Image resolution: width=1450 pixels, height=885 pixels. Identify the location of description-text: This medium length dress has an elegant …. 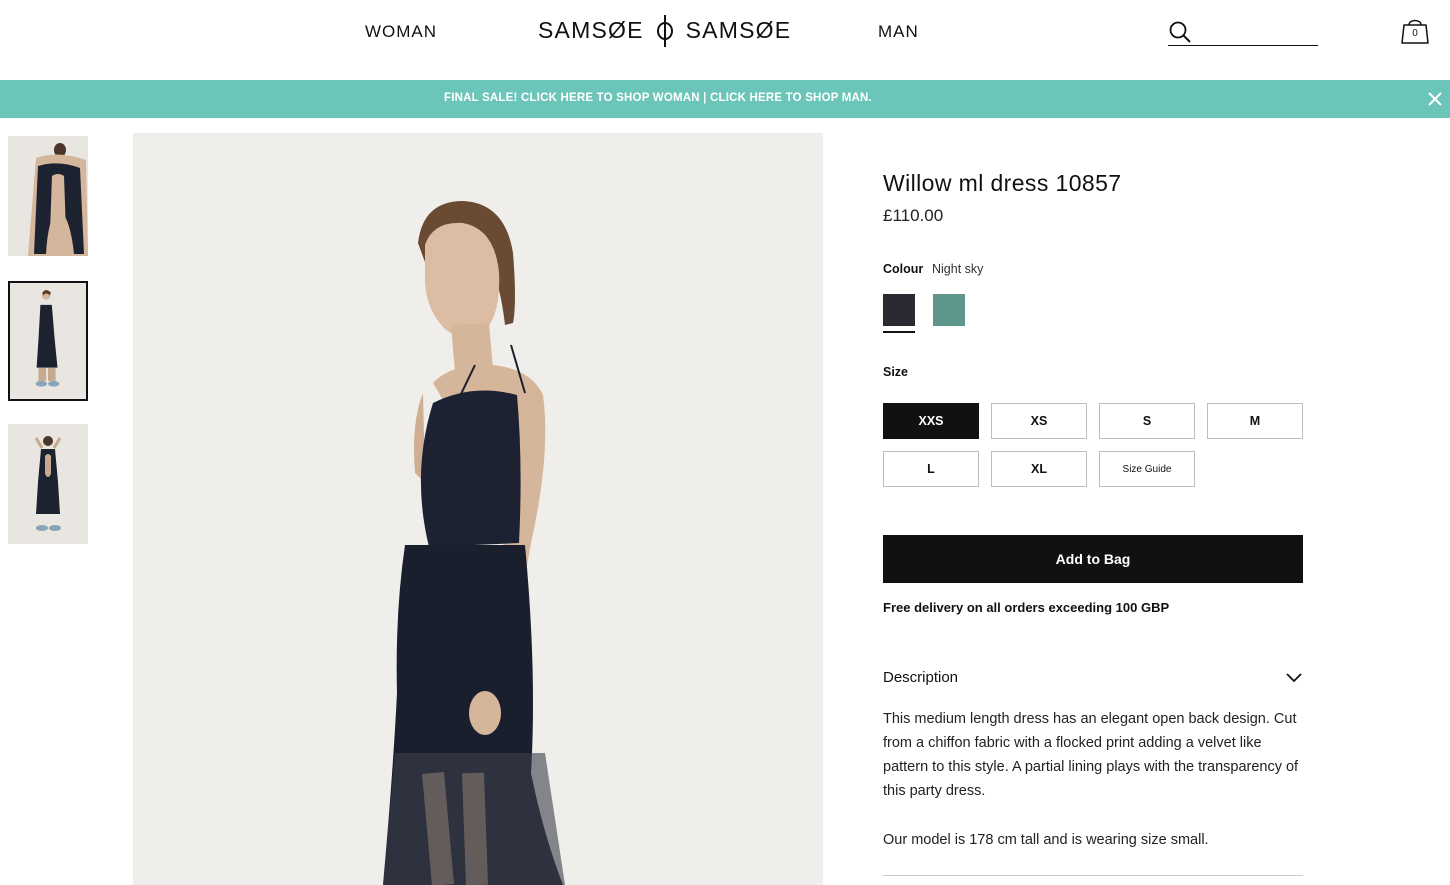
(1091, 755).